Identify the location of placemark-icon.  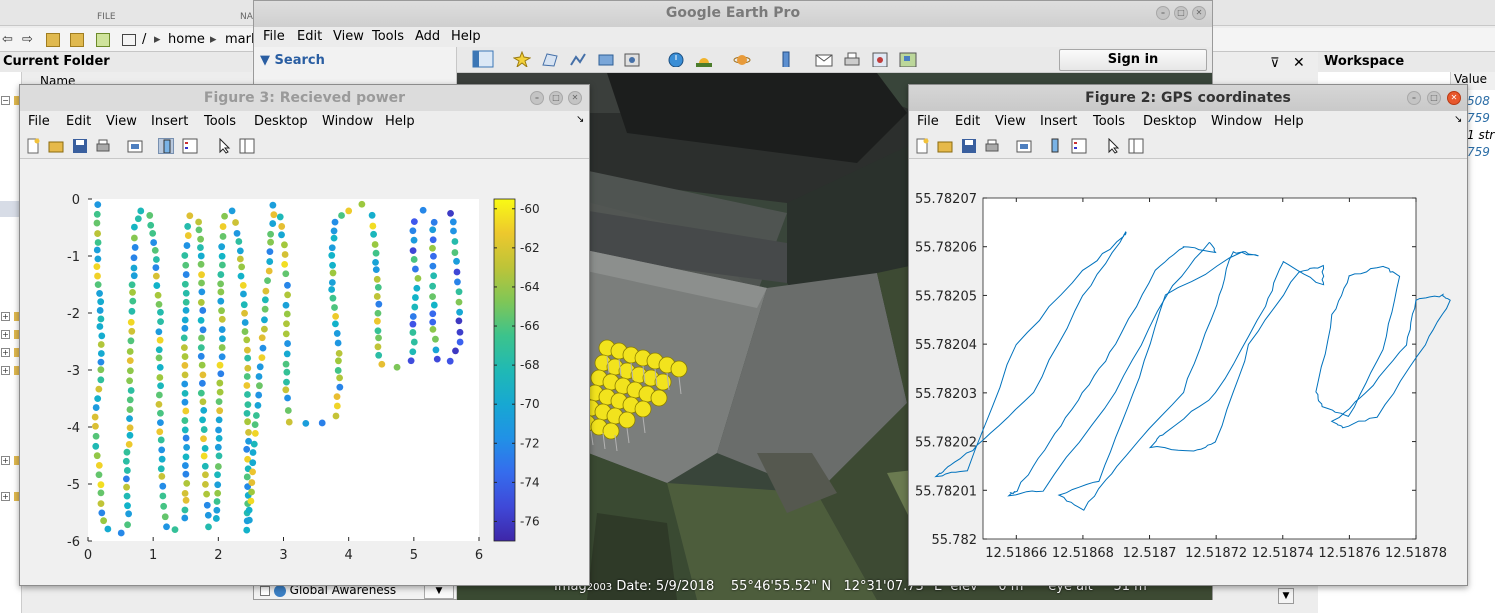
(522, 59).